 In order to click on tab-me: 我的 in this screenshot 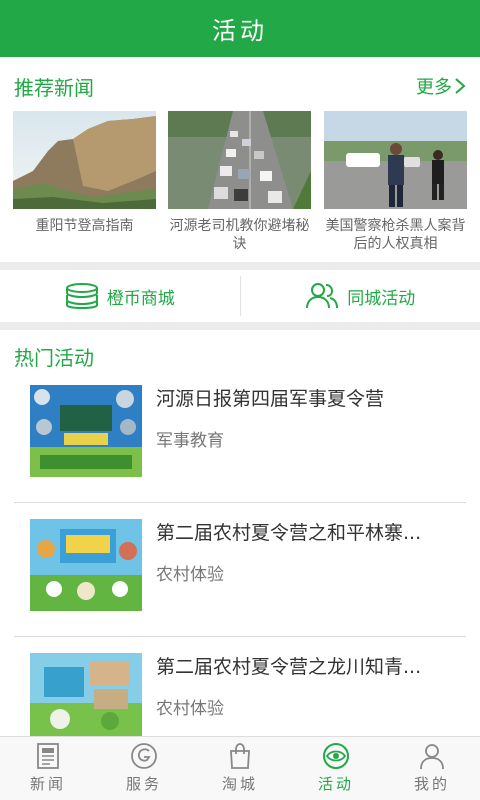, I will do `click(432, 768)`.